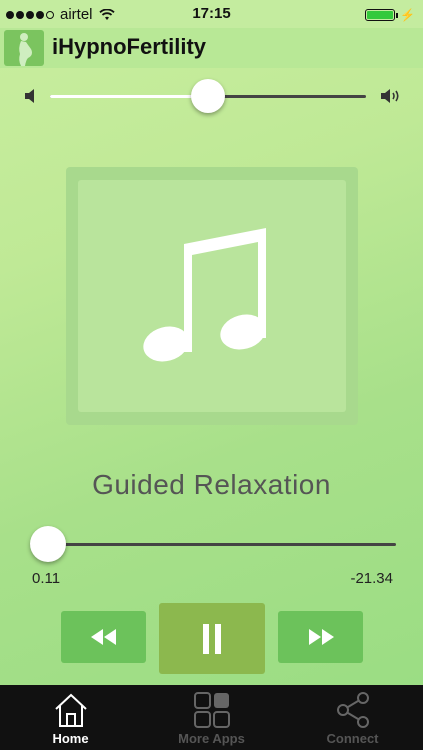  I want to click on status-bar: airtel 17:15 ⚡, so click(211, 14).